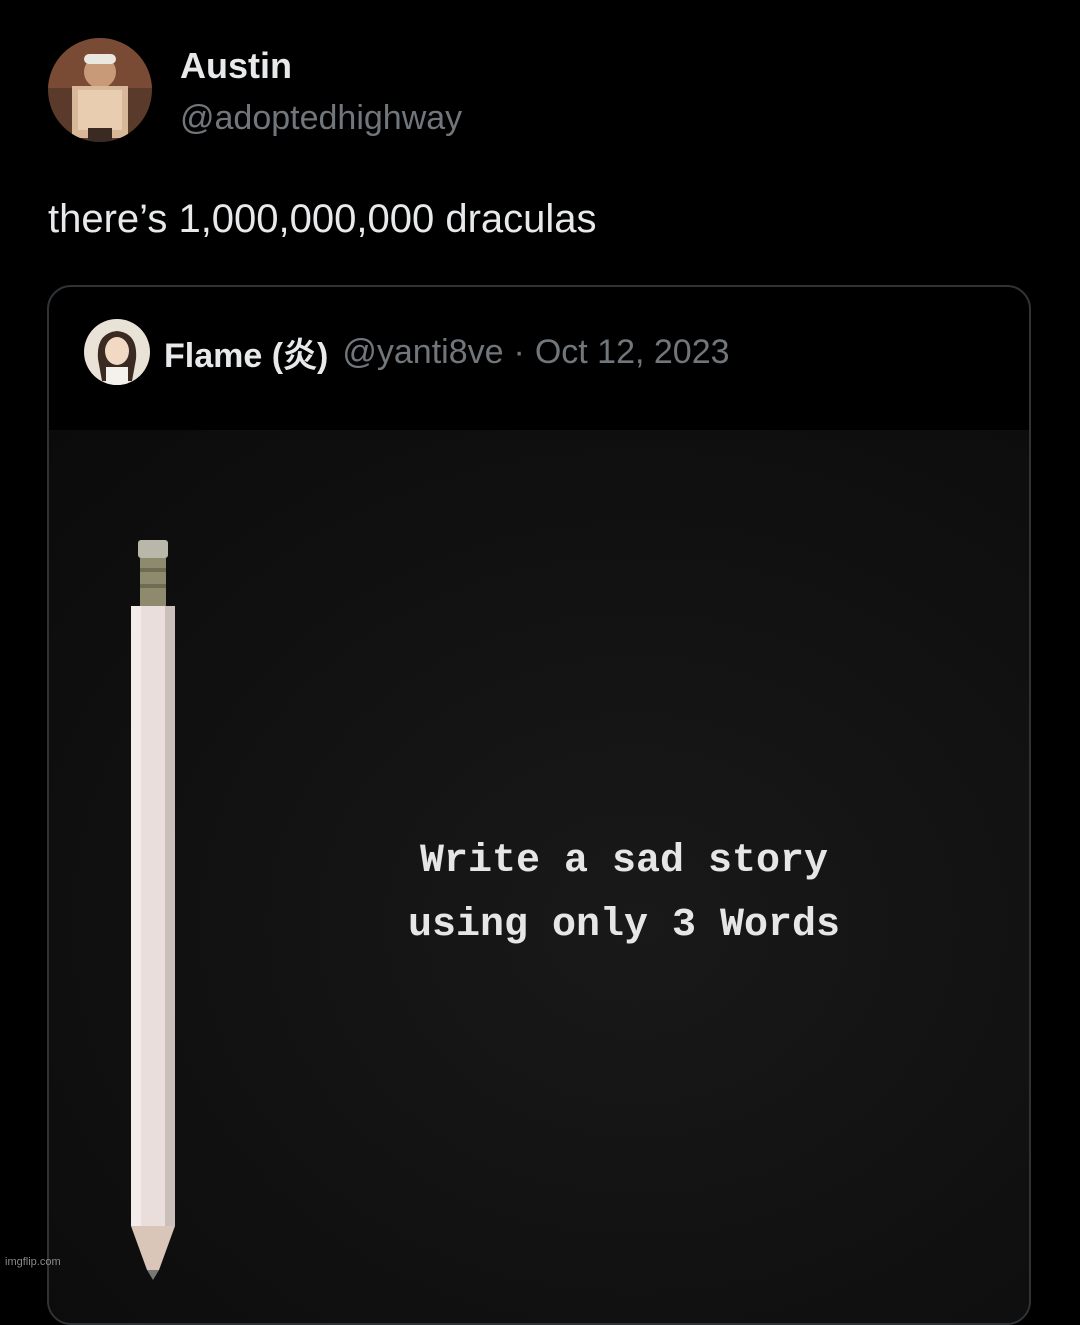  What do you see at coordinates (624, 861) in the screenshot?
I see `media-caption-line-1: Write a sad story` at bounding box center [624, 861].